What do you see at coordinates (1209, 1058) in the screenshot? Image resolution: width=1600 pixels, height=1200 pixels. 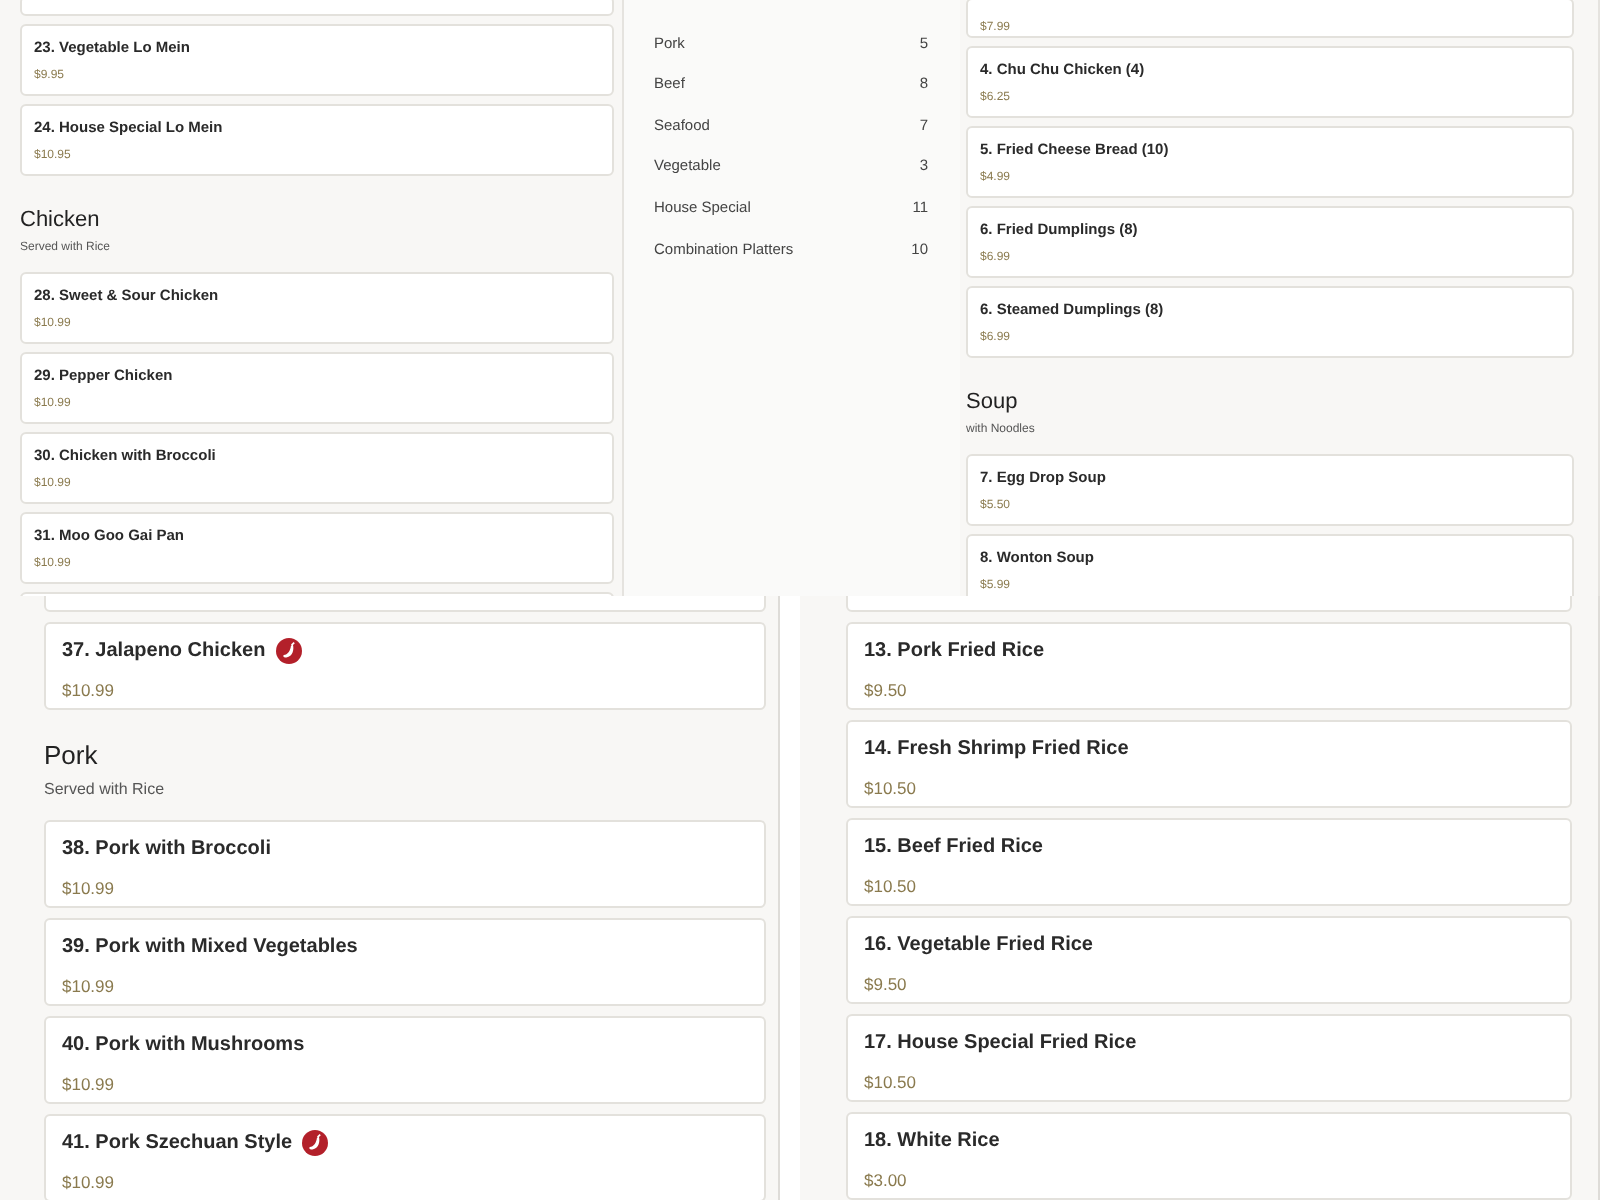 I see `menu-item-card: 17. House Special Fried Rice $10.50` at bounding box center [1209, 1058].